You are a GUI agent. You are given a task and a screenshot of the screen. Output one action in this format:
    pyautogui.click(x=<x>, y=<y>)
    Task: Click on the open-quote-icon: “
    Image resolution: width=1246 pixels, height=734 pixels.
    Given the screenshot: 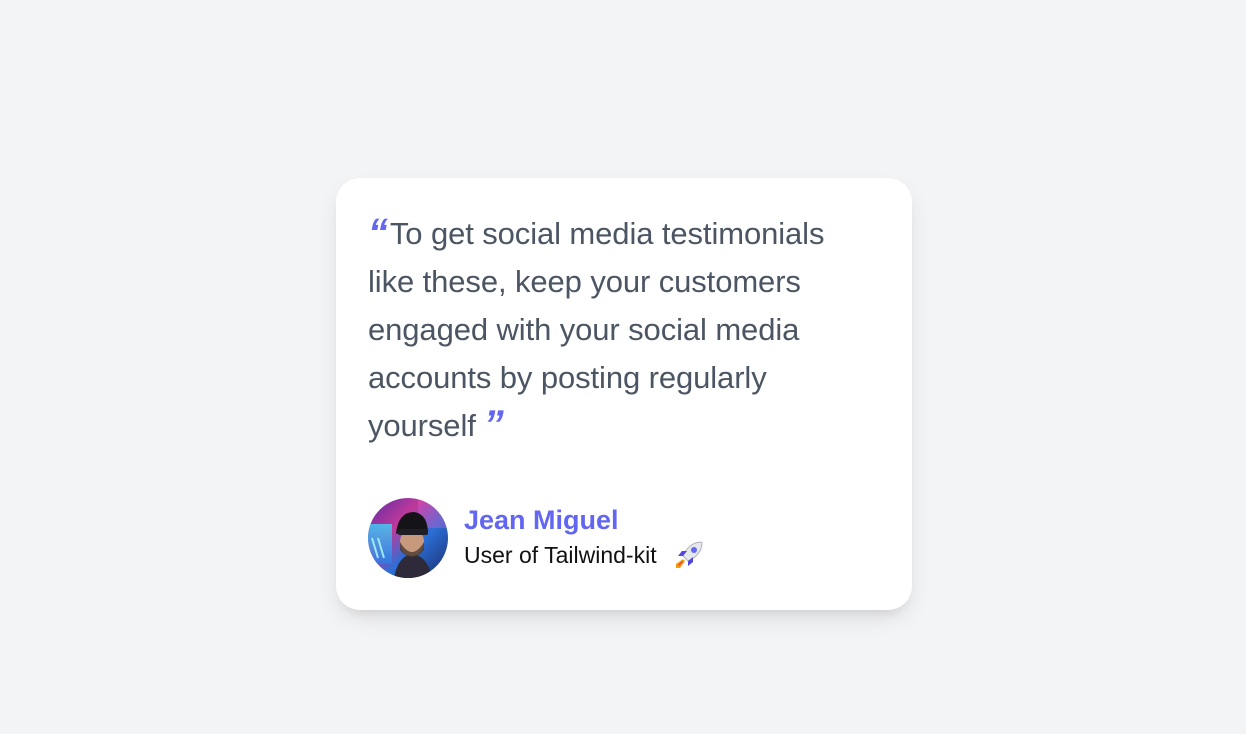 What is the action you would take?
    pyautogui.click(x=378, y=233)
    